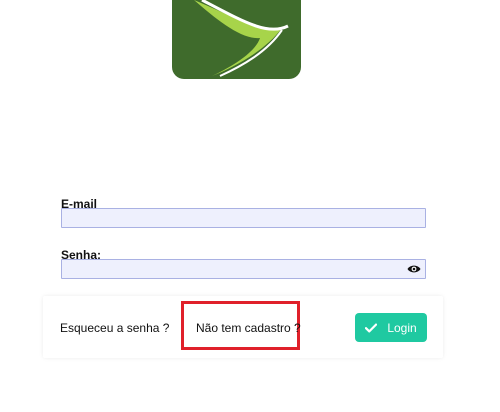  What do you see at coordinates (371, 327) in the screenshot?
I see `check-icon` at bounding box center [371, 327].